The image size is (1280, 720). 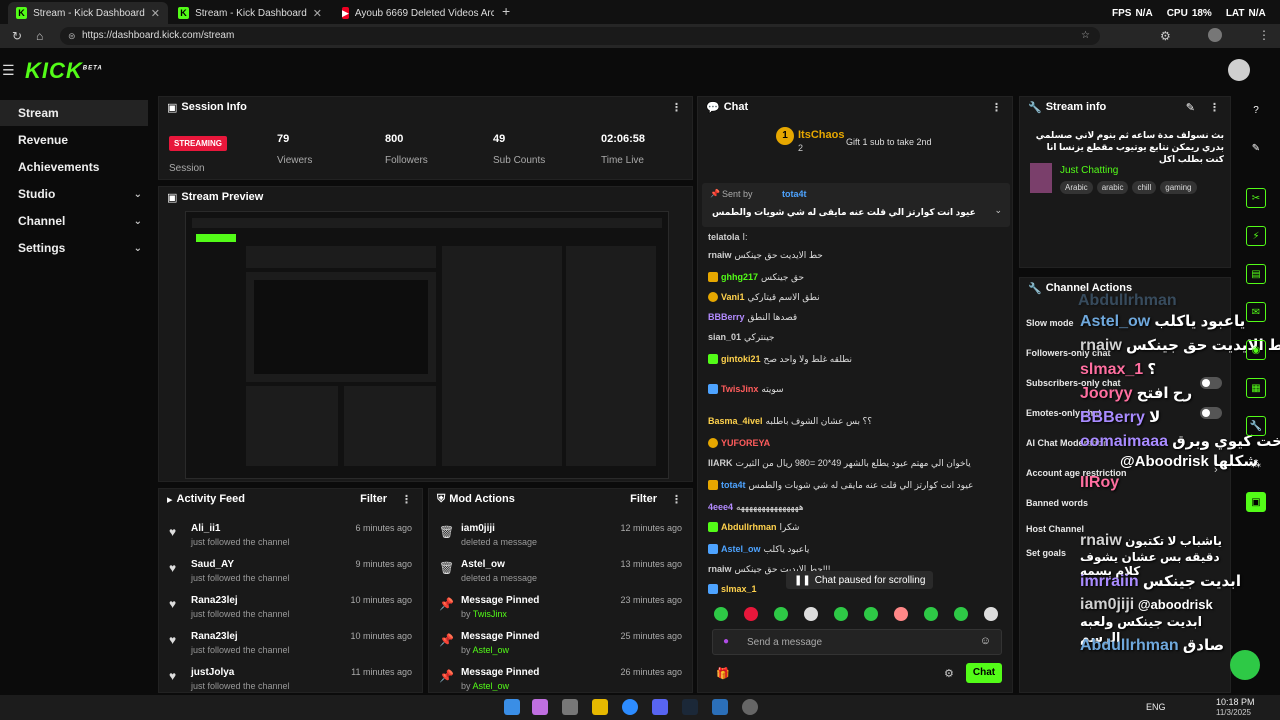 What do you see at coordinates (1256, 198) in the screenshot?
I see `clip-icon: ✂` at bounding box center [1256, 198].